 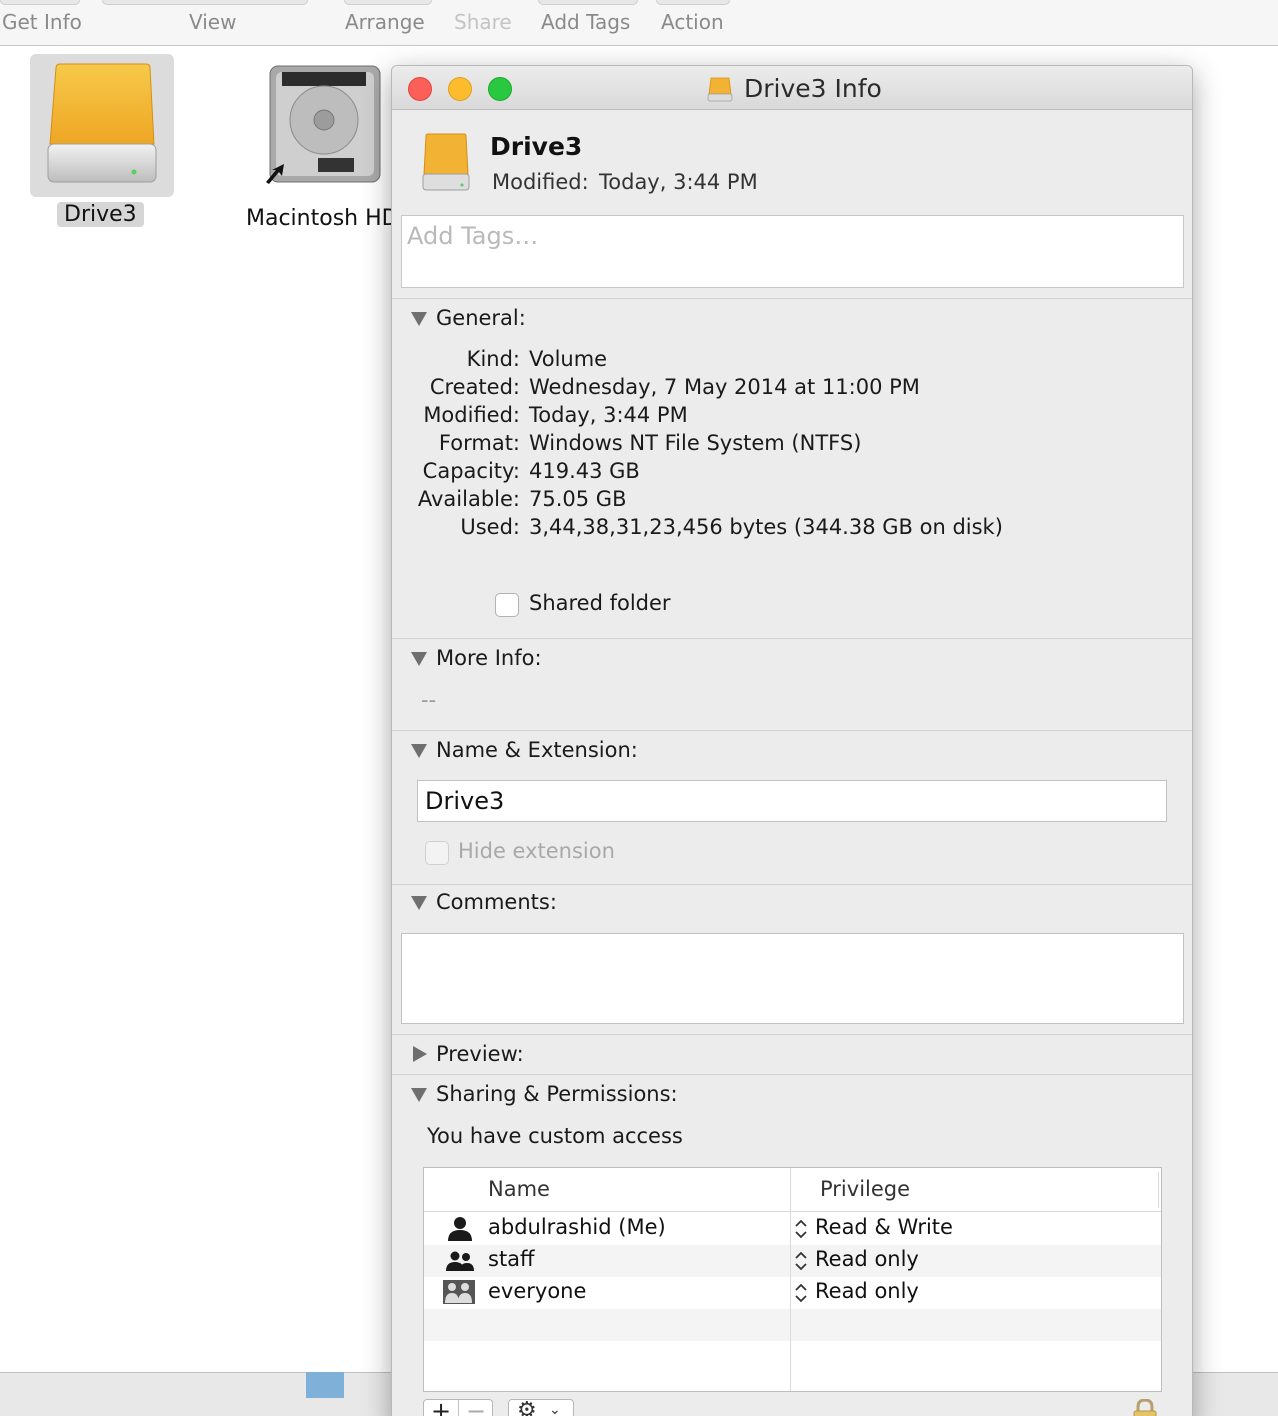 I want to click on general-disclosure-icon, so click(x=419, y=319).